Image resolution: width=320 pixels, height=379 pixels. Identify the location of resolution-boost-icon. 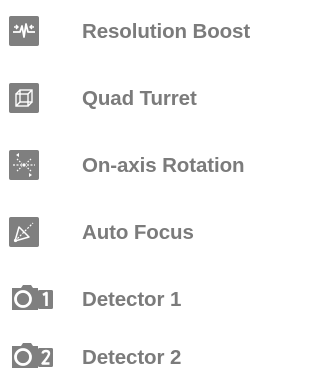
(24, 31).